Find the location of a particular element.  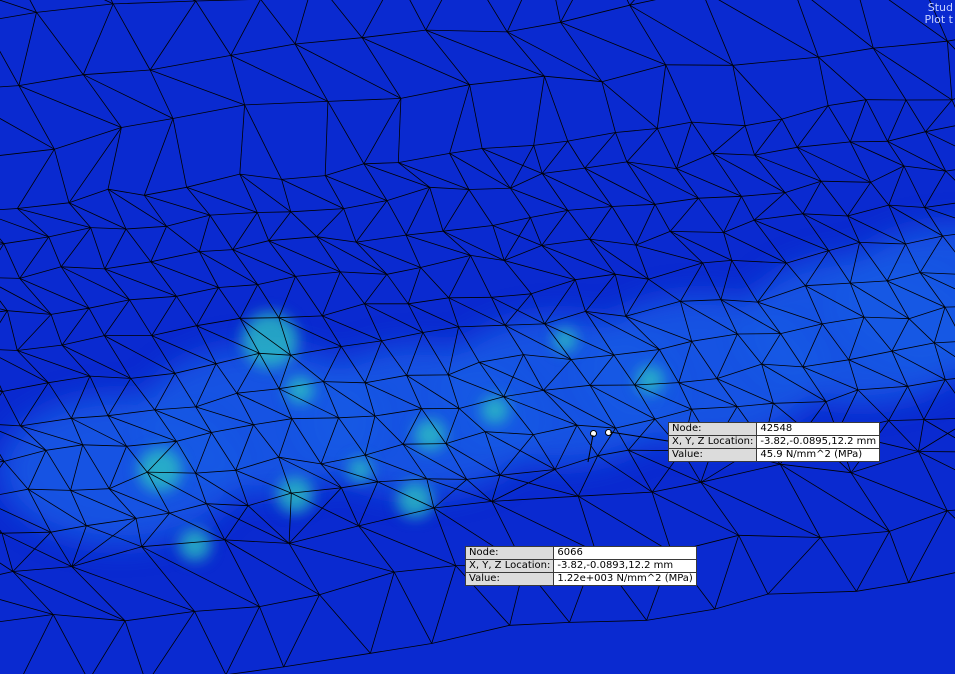

probe-row-node: Node: 6066 is located at coordinates (580, 553).